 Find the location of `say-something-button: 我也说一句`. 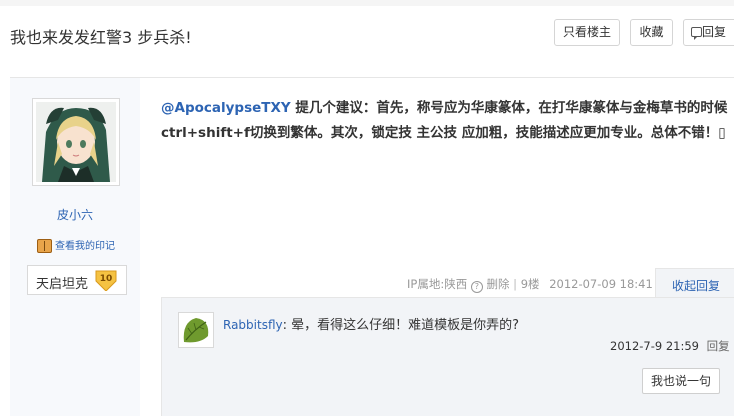

say-something-button: 我也说一句 is located at coordinates (681, 381).